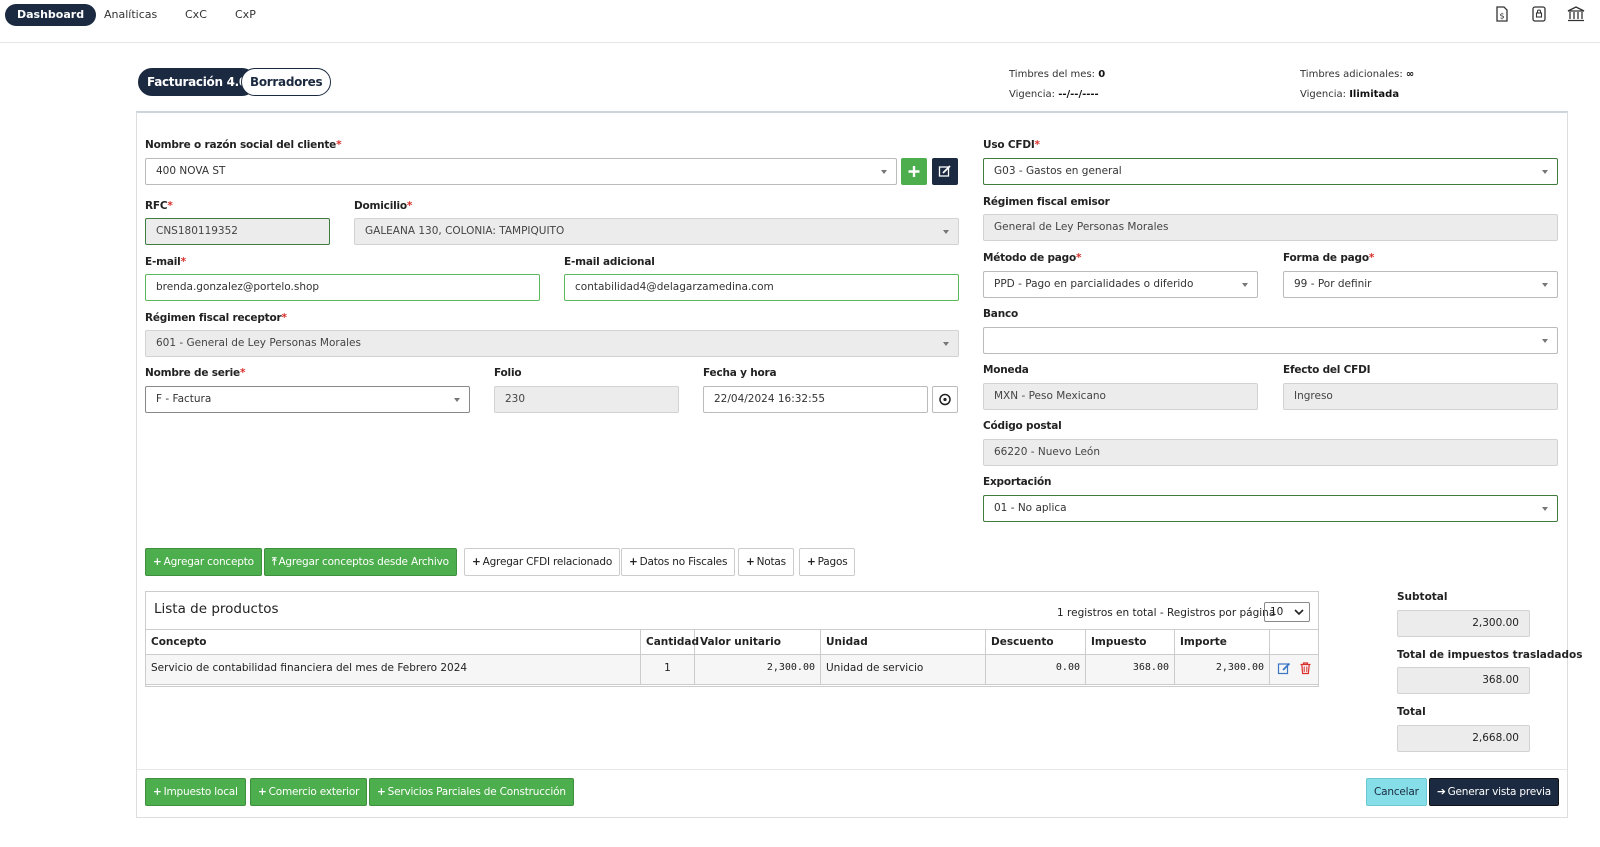 The width and height of the screenshot is (1600, 847). What do you see at coordinates (521, 171) in the screenshot?
I see `client-select: 400 NOVA ST` at bounding box center [521, 171].